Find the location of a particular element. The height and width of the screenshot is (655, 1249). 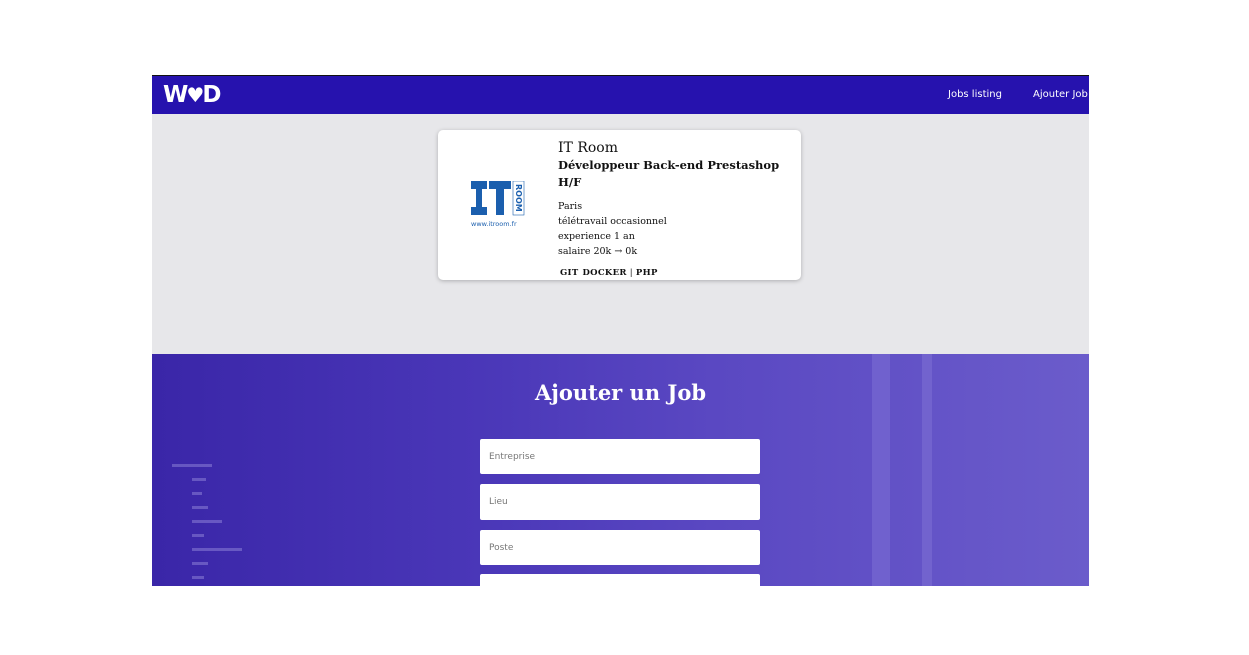

job-tags: GIT DOCKER | PHP is located at coordinates (678, 273).